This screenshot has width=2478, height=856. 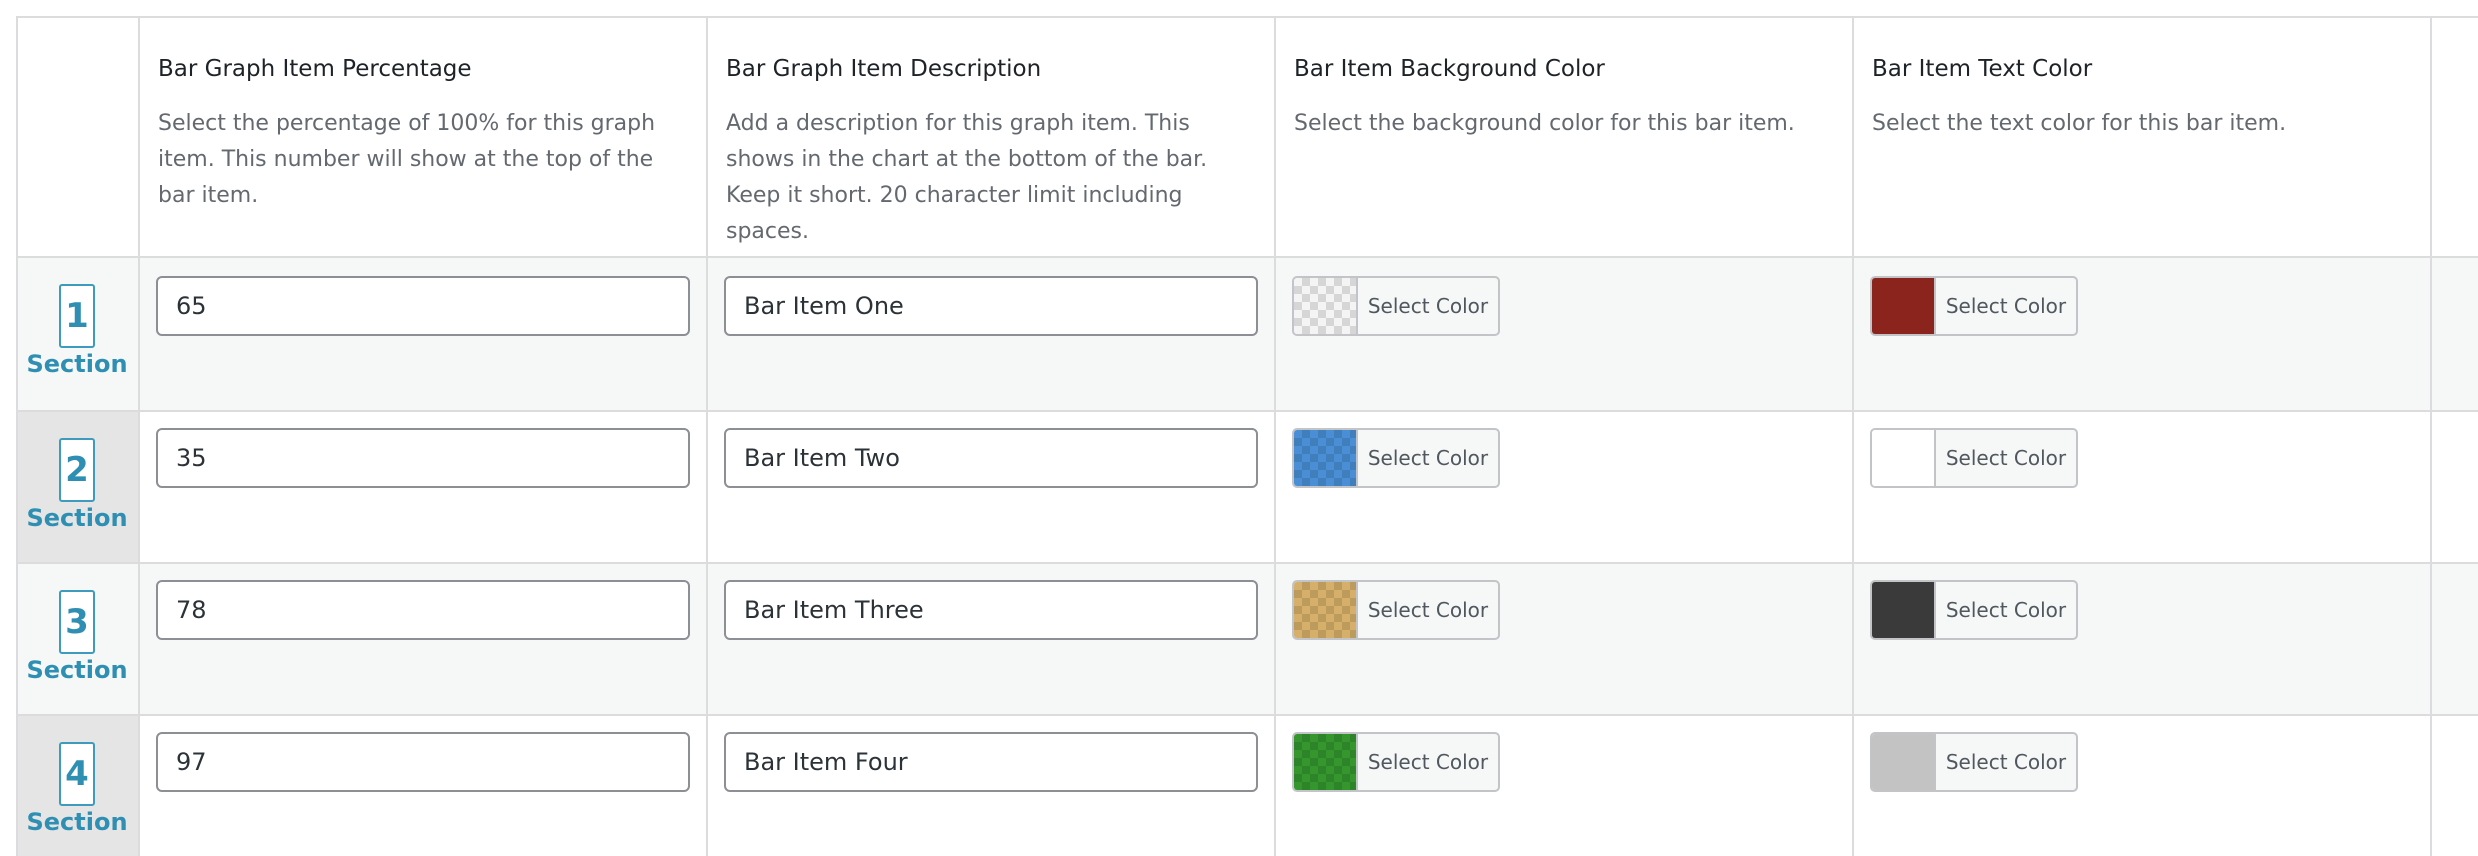 I want to click on section-handle: 4 Section, so click(x=77, y=786).